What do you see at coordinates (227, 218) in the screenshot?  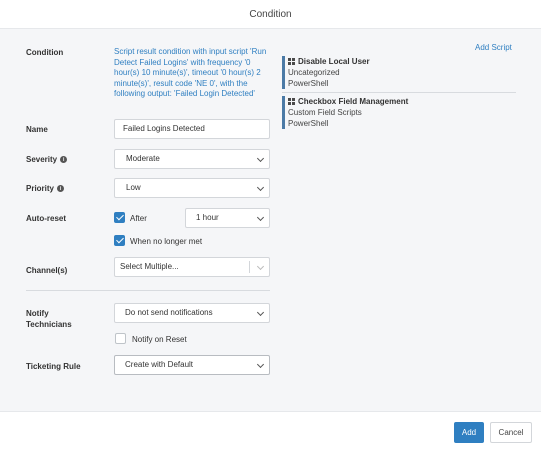 I see `auto-reset-duration-select: 1 hour` at bounding box center [227, 218].